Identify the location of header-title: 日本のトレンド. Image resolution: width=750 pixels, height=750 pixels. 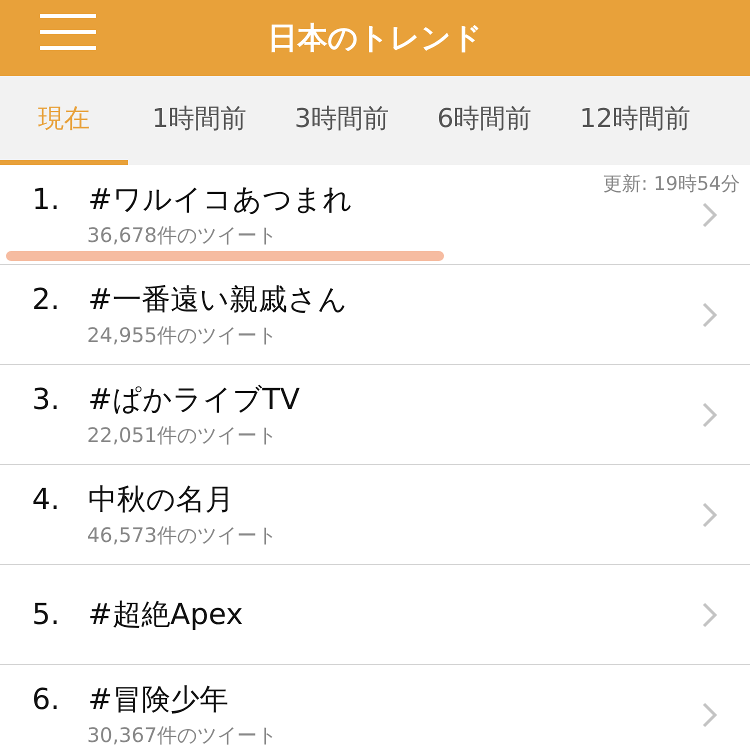
(375, 39).